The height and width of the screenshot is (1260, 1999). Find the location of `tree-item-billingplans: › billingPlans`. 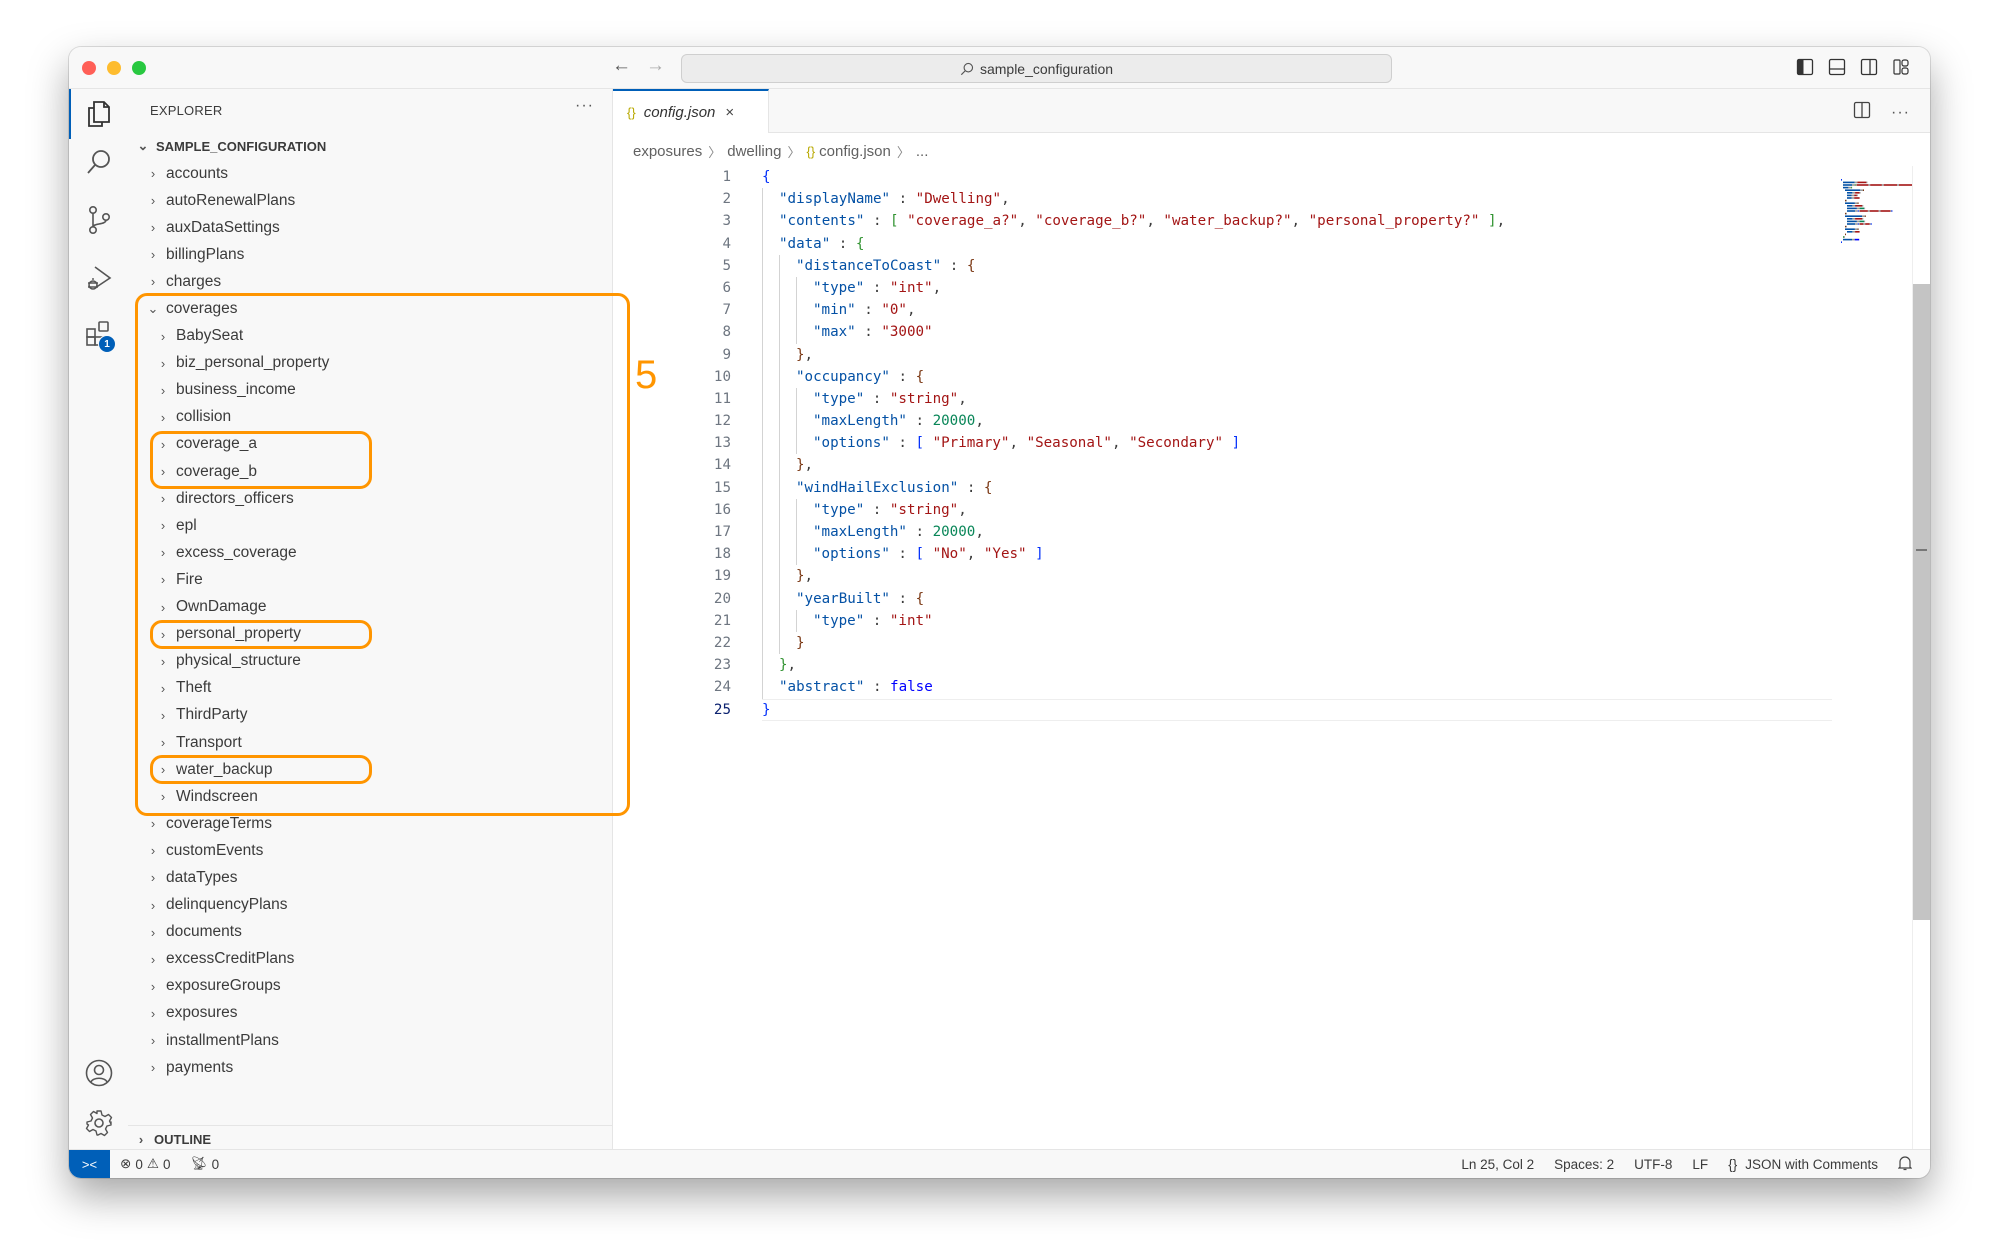

tree-item-billingplans: › billingPlans is located at coordinates (370, 254).